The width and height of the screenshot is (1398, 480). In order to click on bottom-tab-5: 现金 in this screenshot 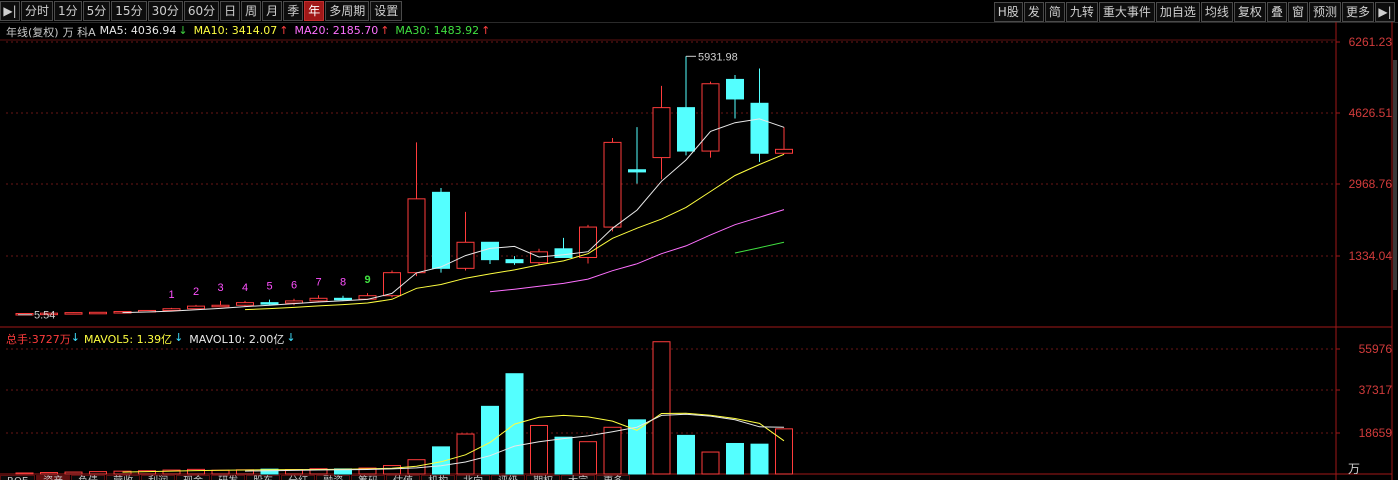, I will do `click(193, 477)`.